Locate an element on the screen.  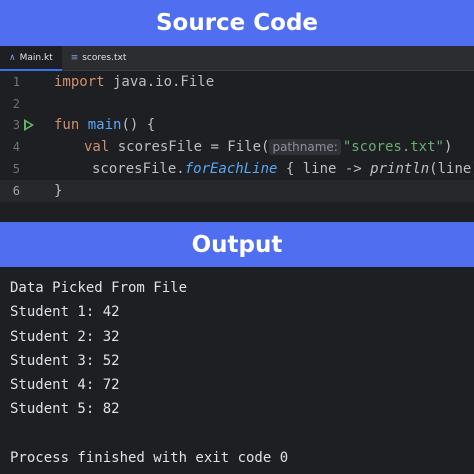
code-fragment: { line -> is located at coordinates (324, 169).